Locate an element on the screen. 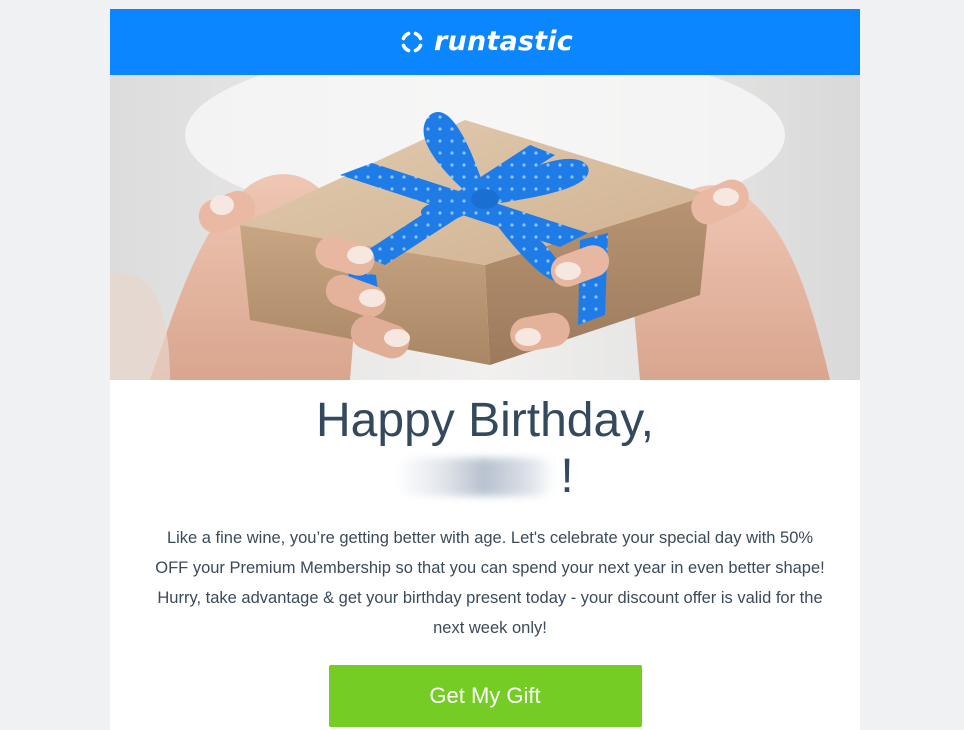  brand-name: runtastic is located at coordinates (503, 41).